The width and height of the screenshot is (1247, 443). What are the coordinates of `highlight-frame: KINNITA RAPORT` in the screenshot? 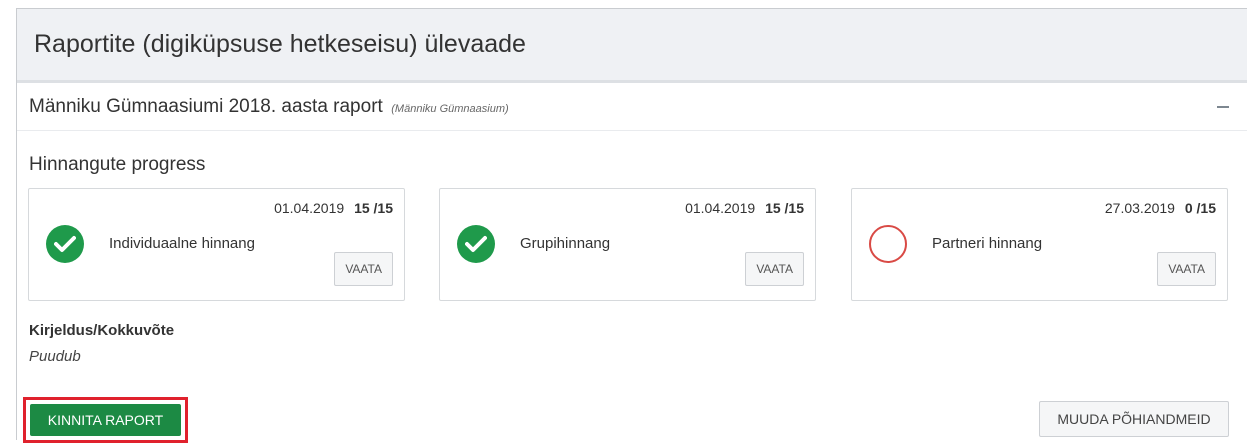 It's located at (105, 420).